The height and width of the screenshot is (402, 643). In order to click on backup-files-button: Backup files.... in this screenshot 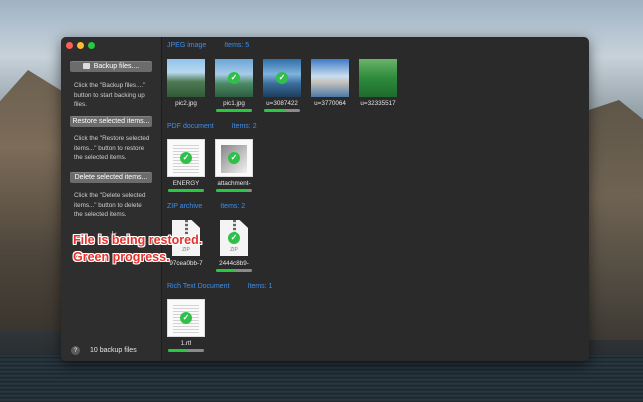, I will do `click(111, 66)`.